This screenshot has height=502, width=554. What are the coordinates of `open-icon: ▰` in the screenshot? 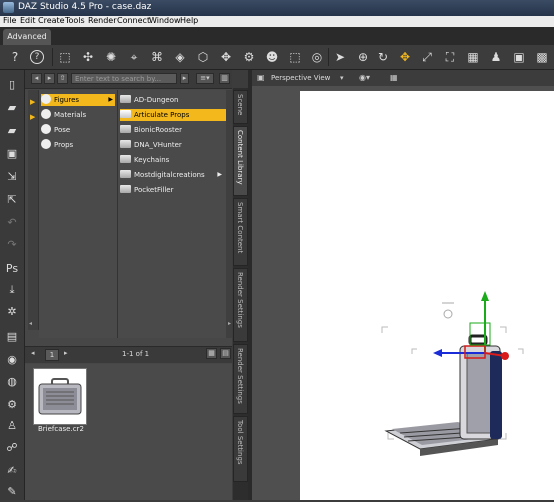 It's located at (12, 108).